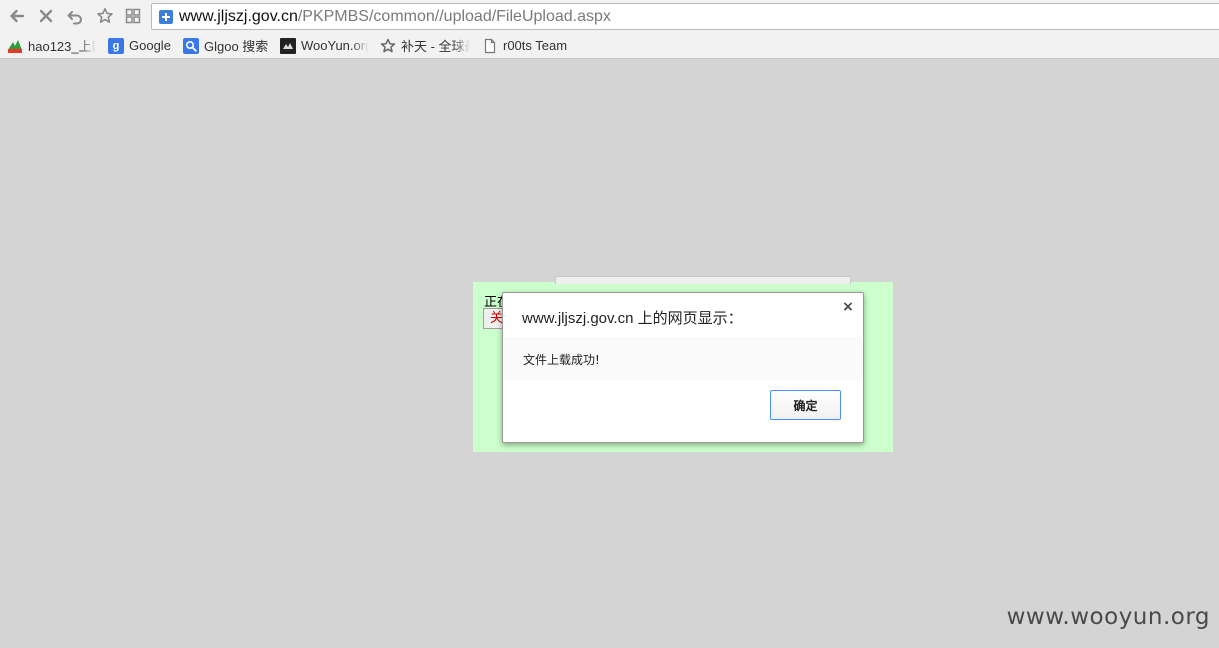 The image size is (1219, 648). Describe the element at coordinates (435, 46) in the screenshot. I see `bookmark-label: 补天 - 全球最` at that location.